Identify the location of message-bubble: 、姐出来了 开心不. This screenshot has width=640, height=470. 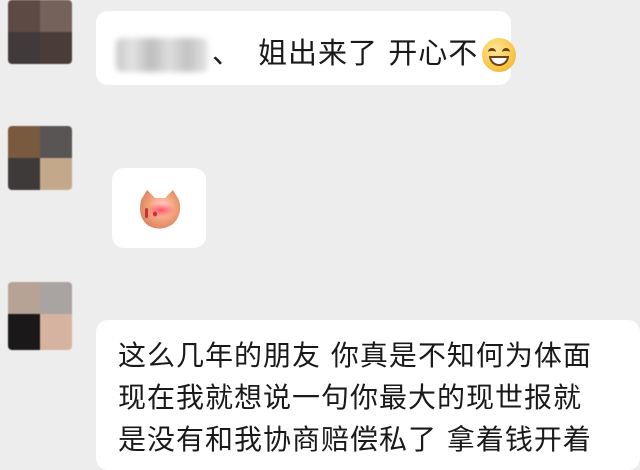
(306, 48).